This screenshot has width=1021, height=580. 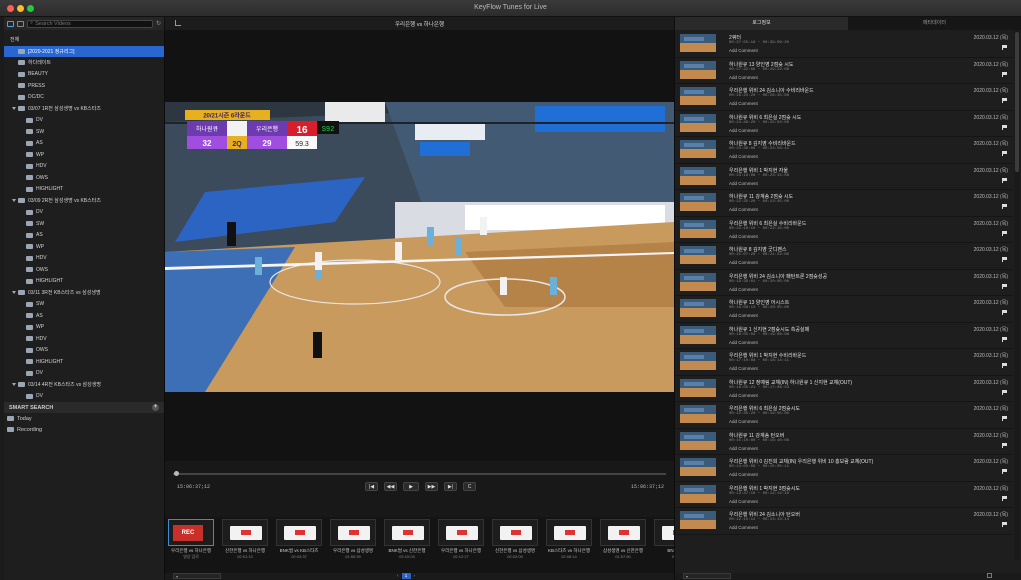 I want to click on fast-forward-button: ▶▶, so click(x=431, y=486).